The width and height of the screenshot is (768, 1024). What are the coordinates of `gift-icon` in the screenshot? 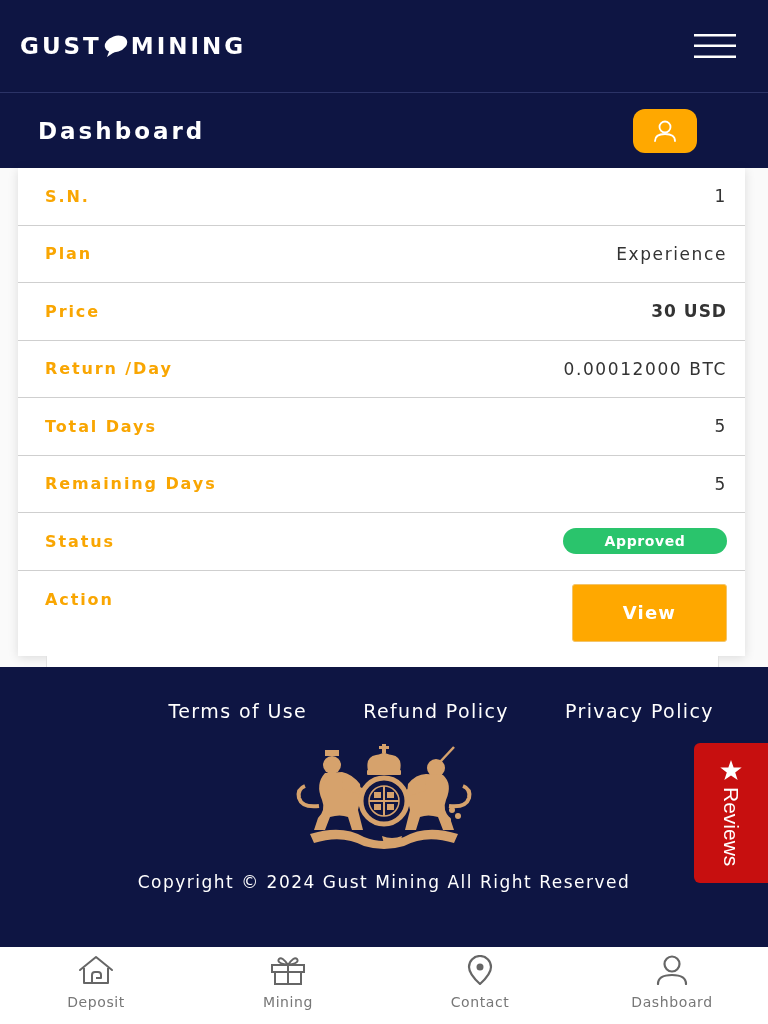 It's located at (288, 970).